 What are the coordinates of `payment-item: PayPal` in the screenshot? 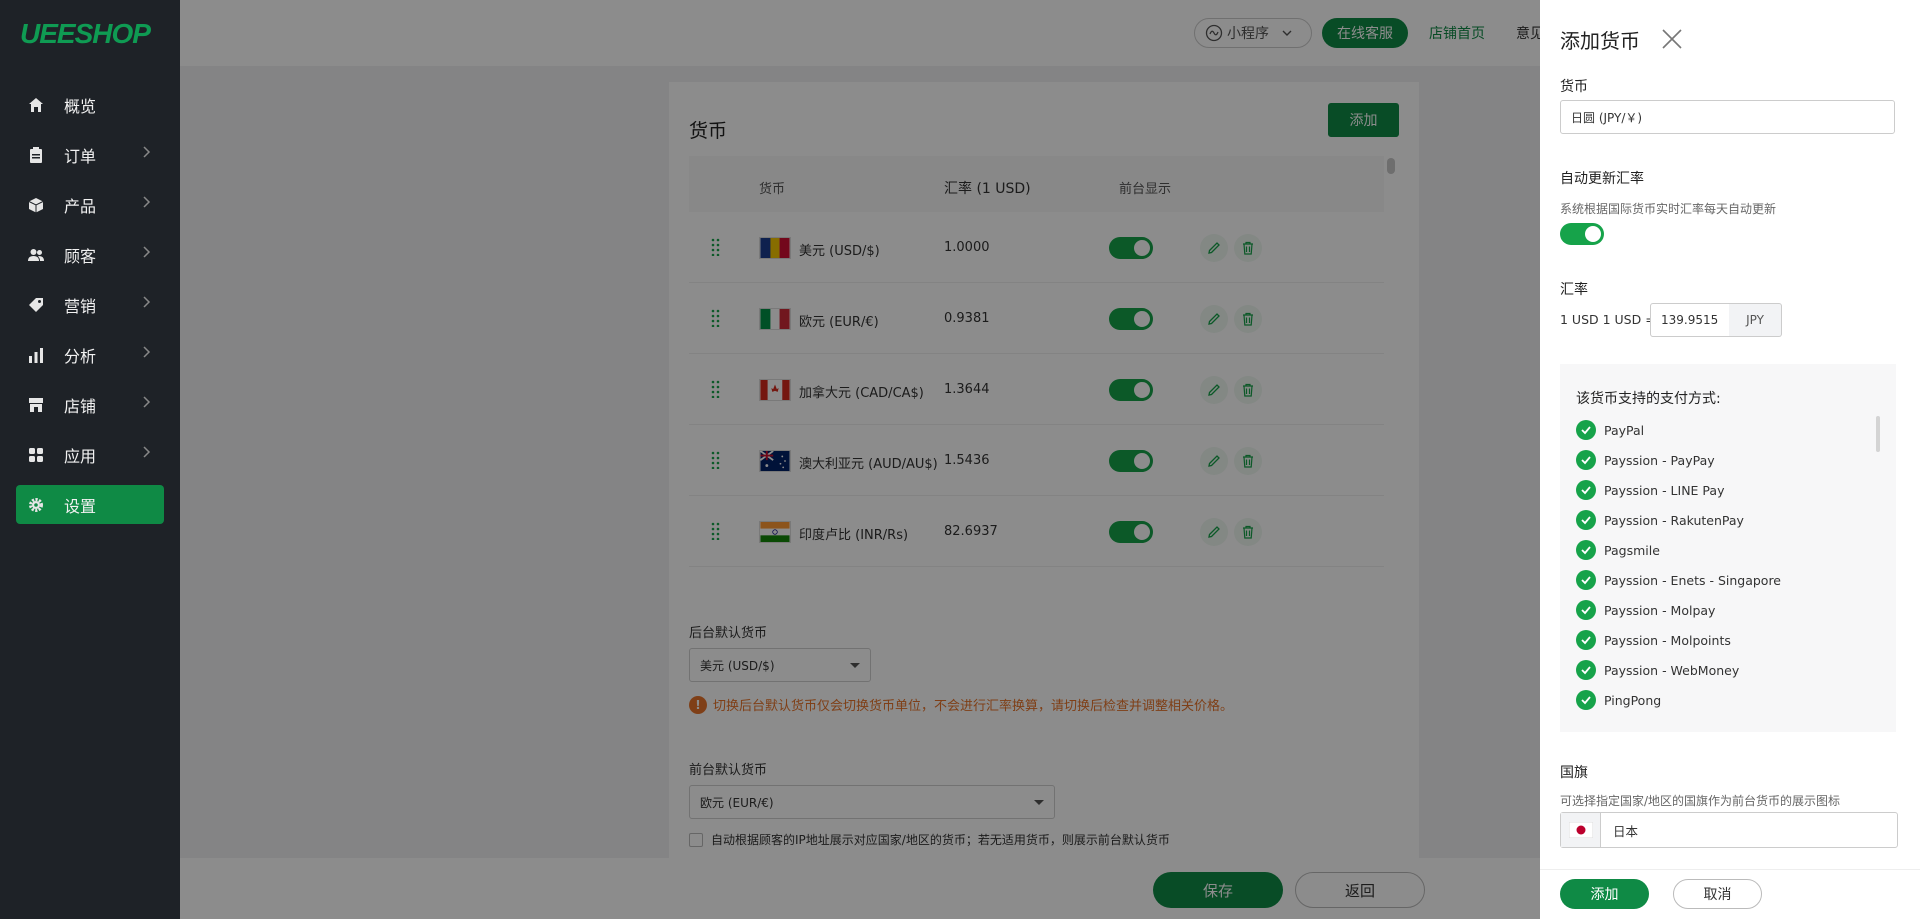 It's located at (1610, 430).